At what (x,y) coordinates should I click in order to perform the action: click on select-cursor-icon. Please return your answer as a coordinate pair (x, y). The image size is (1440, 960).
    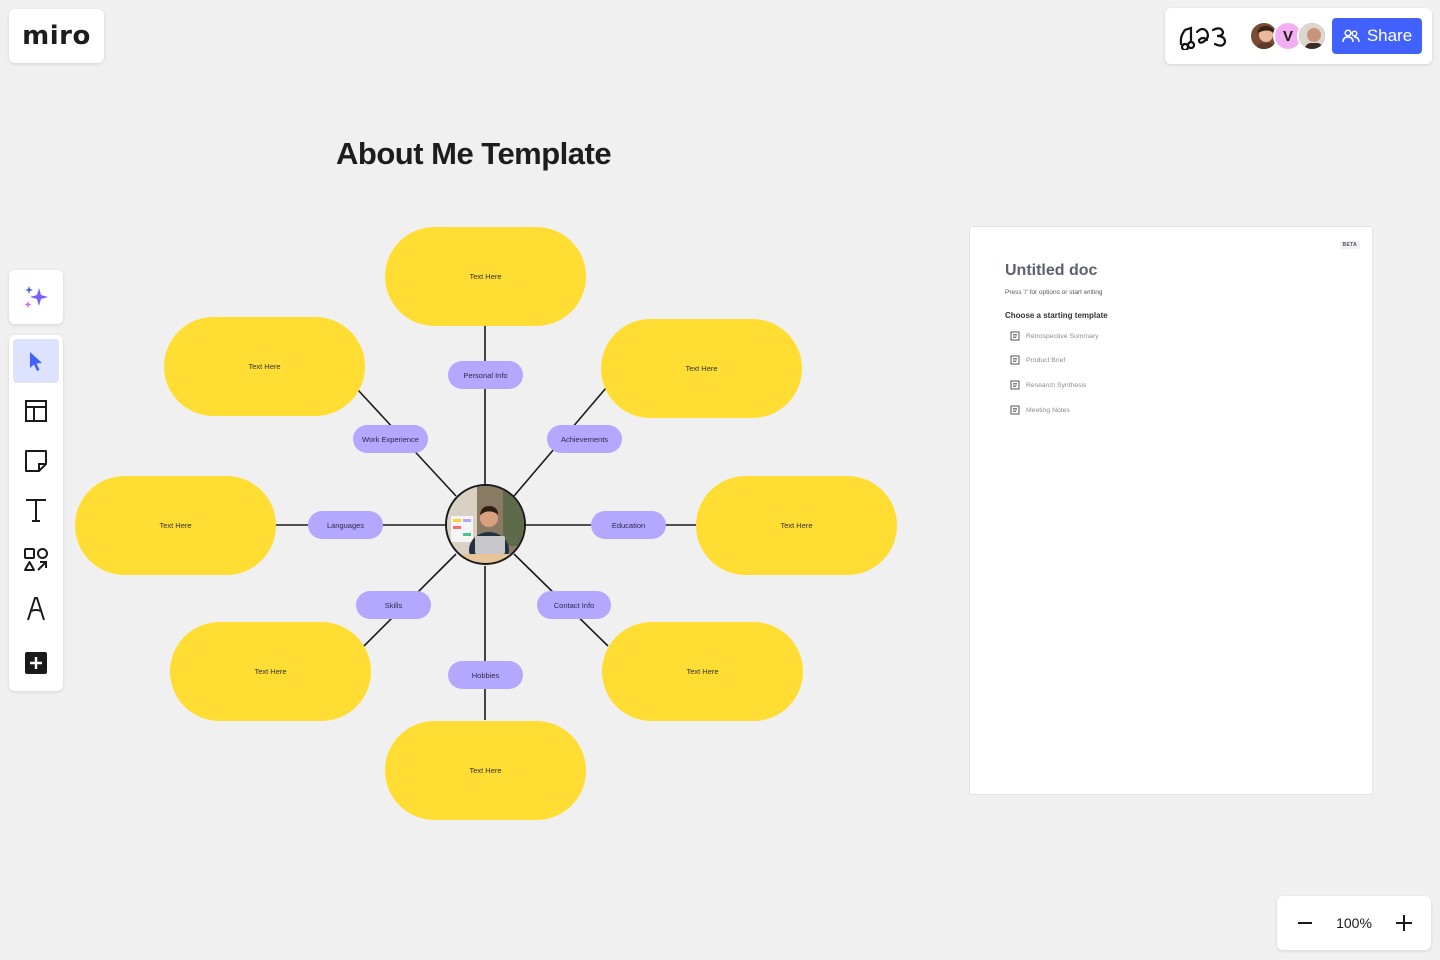
    Looking at the image, I should click on (36, 361).